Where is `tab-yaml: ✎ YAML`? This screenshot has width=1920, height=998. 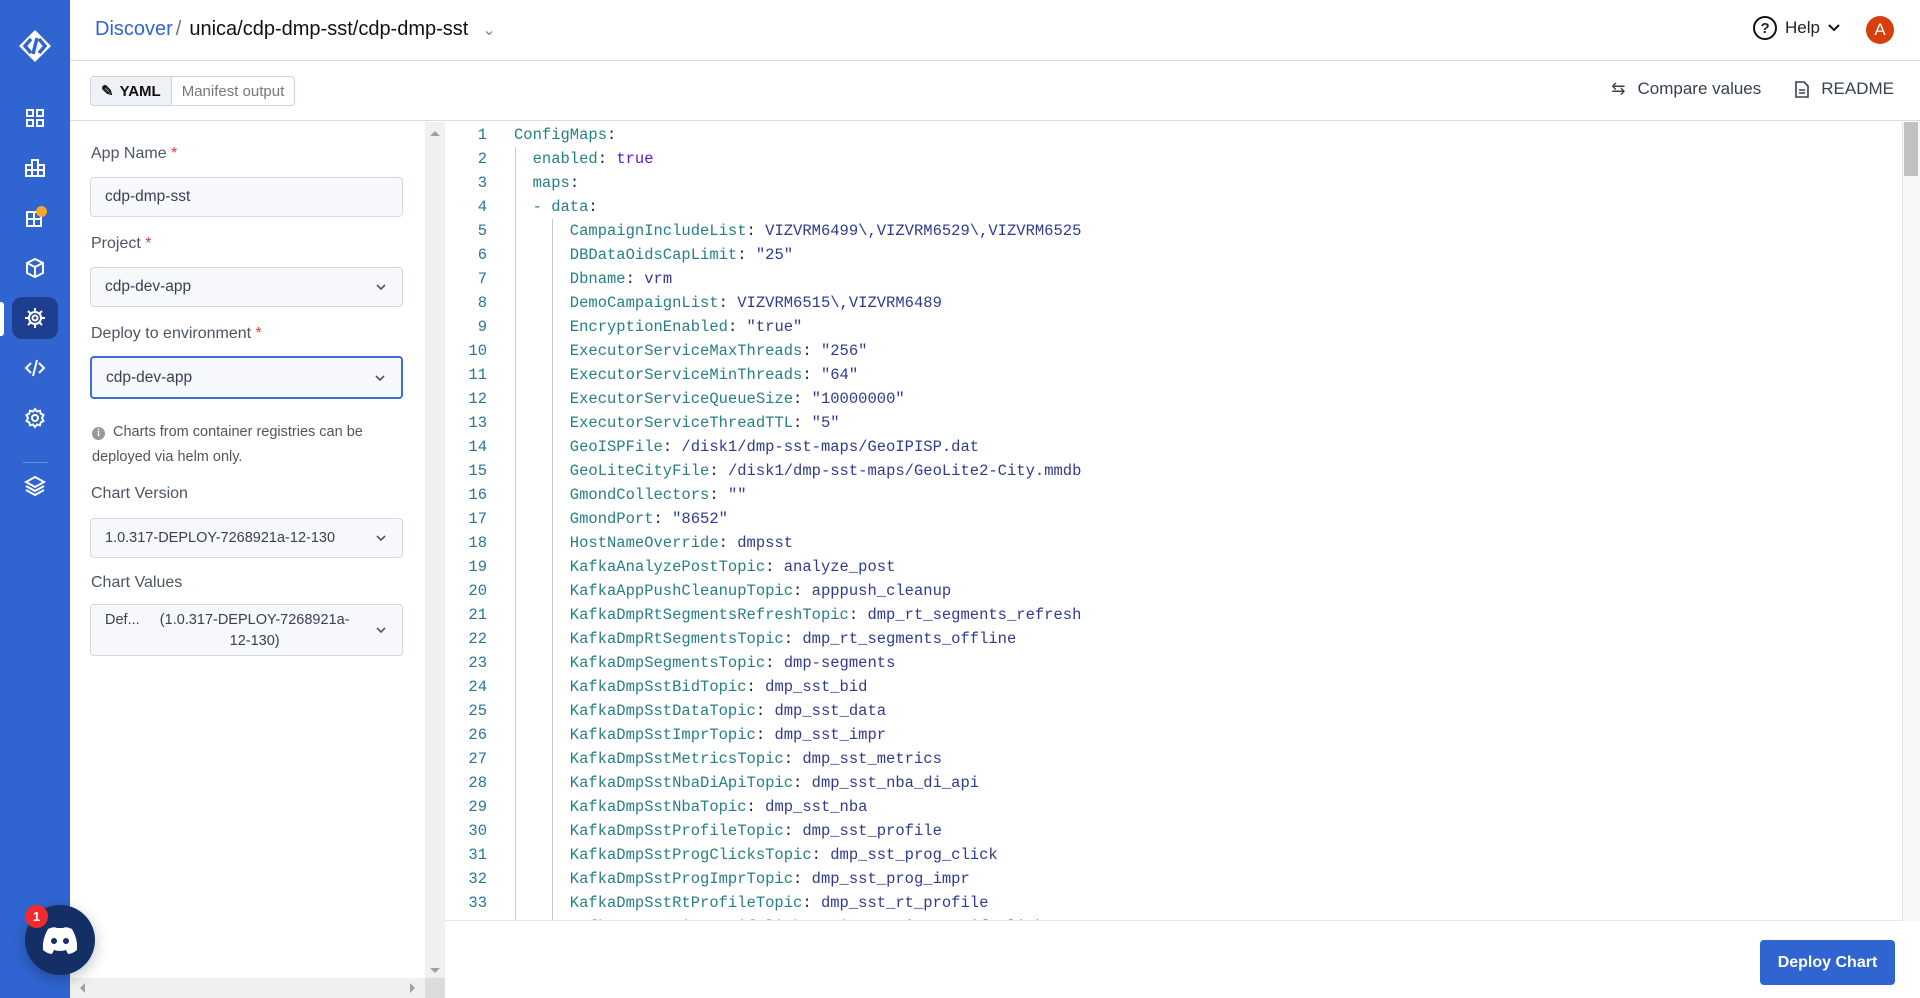 tab-yaml: ✎ YAML is located at coordinates (131, 91).